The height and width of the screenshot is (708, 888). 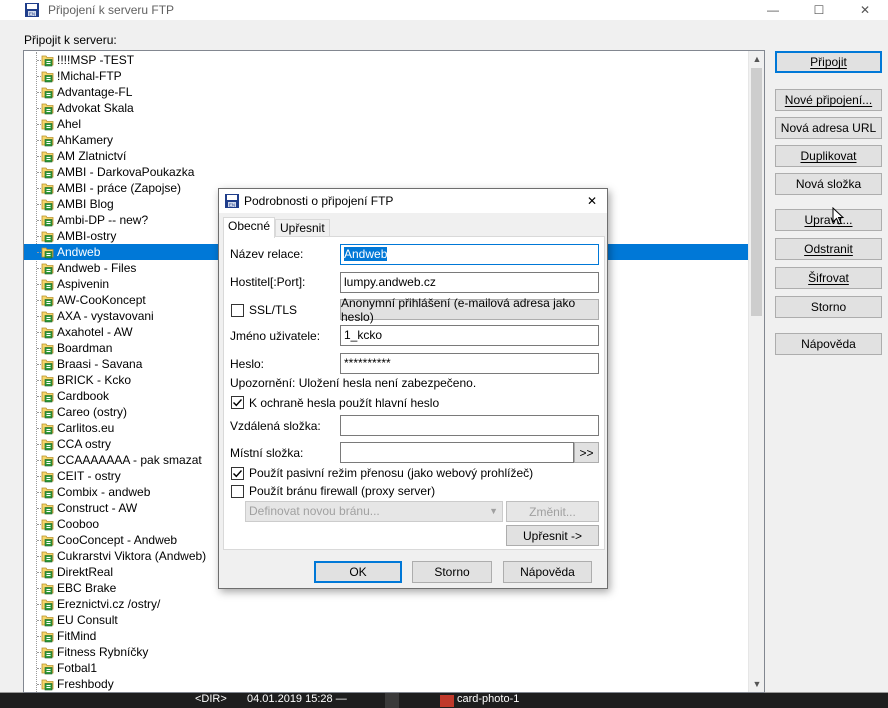 I want to click on server-item: AhKamery, so click(x=387, y=140).